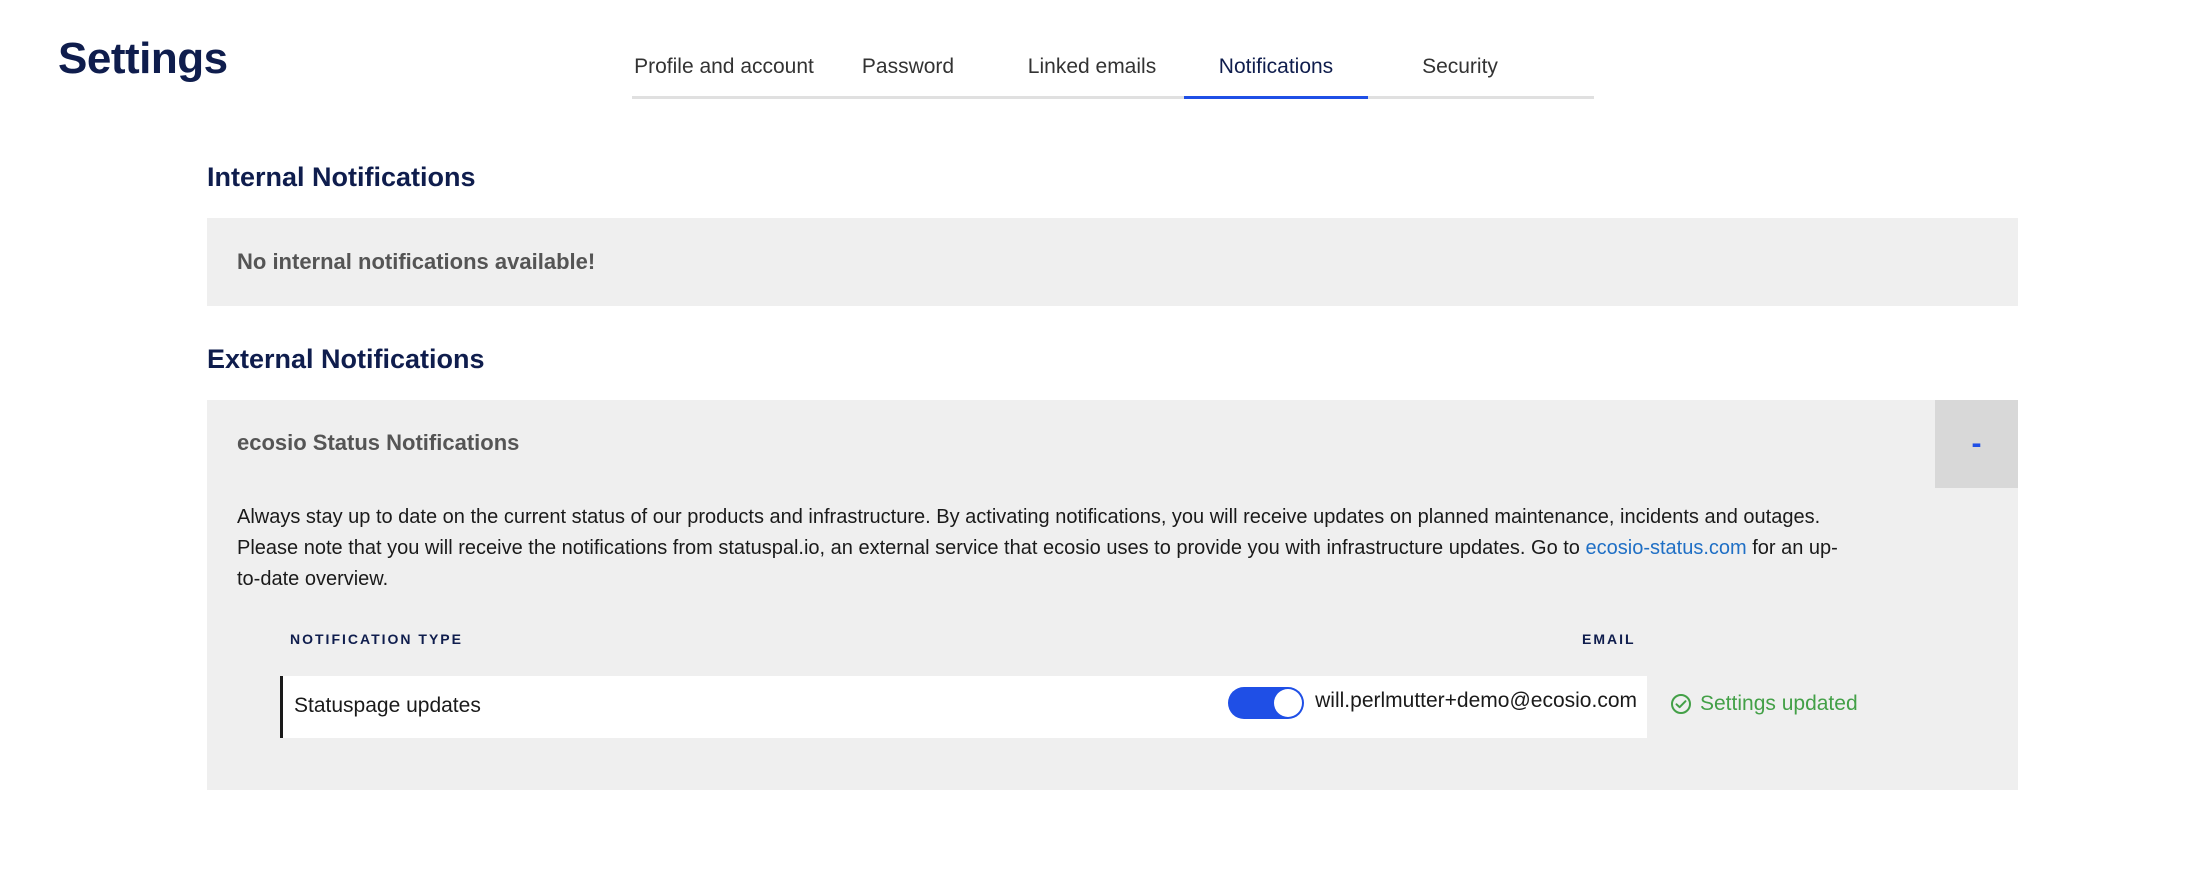 This screenshot has width=2200, height=876. Describe the element at coordinates (1609, 639) in the screenshot. I see `column-header-email: EMAIL` at that location.